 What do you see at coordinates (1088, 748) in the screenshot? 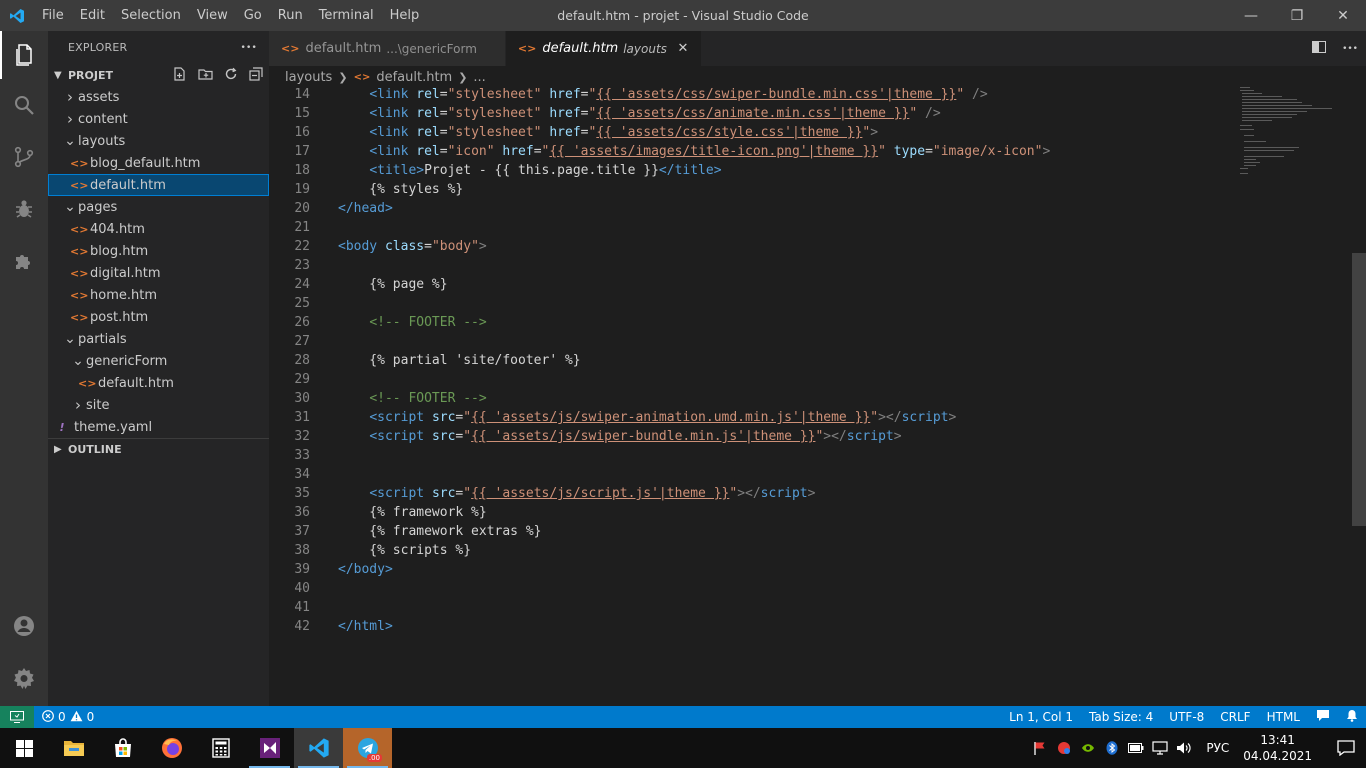
I see `nvidia-icon` at bounding box center [1088, 748].